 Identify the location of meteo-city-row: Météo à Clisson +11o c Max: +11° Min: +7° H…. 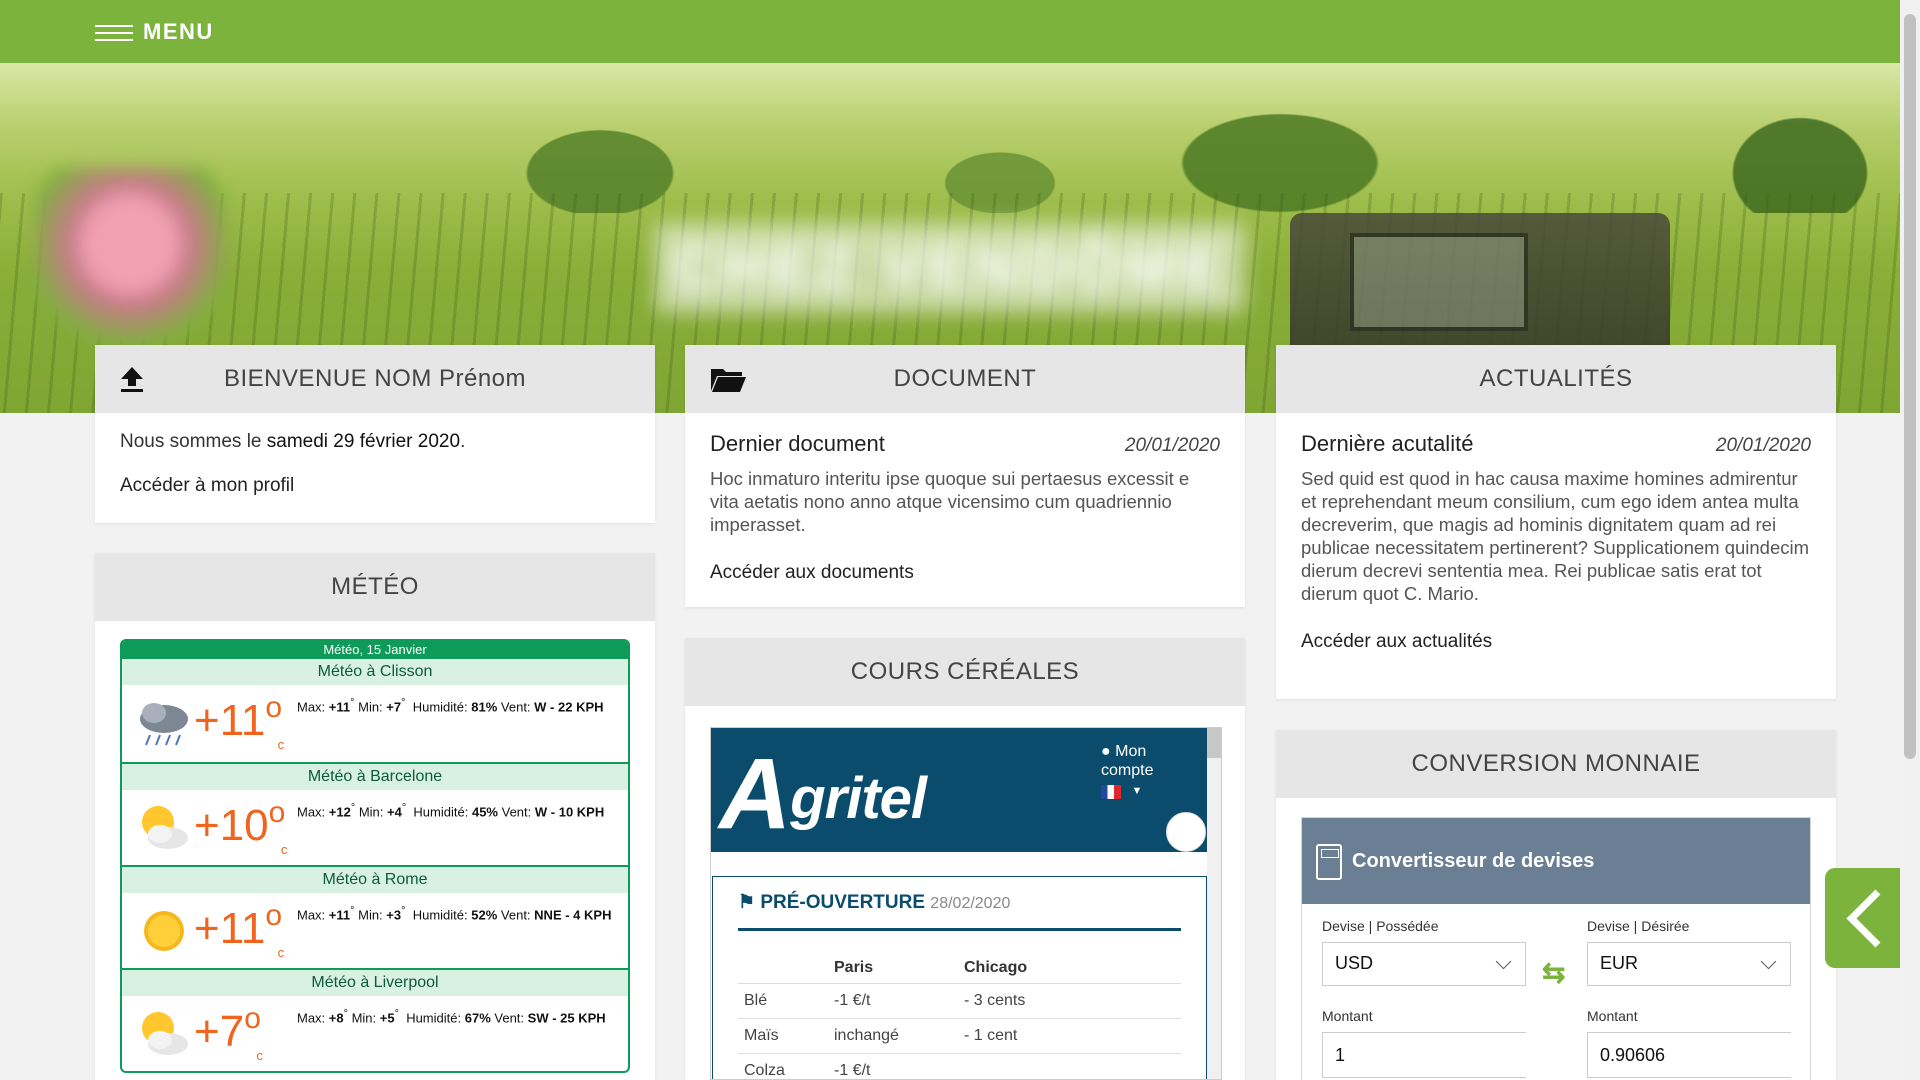
(375, 710).